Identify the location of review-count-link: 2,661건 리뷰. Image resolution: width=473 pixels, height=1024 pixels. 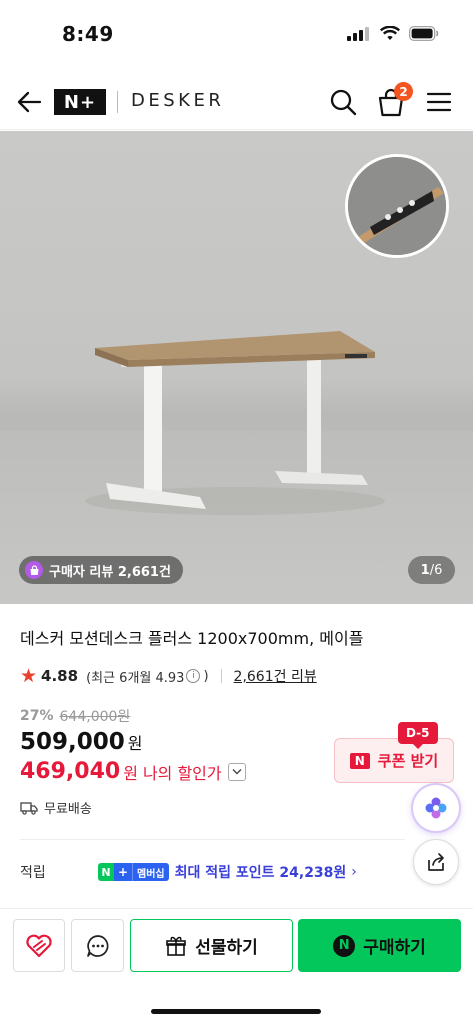
(275, 676).